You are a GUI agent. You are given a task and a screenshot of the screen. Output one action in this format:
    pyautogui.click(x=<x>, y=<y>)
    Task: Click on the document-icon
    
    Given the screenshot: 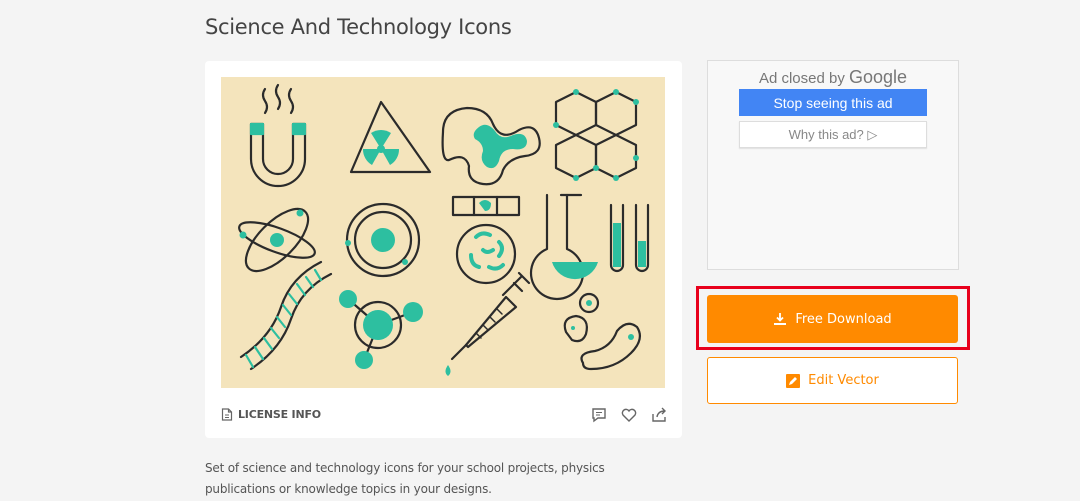 What is the action you would take?
    pyautogui.click(x=227, y=414)
    